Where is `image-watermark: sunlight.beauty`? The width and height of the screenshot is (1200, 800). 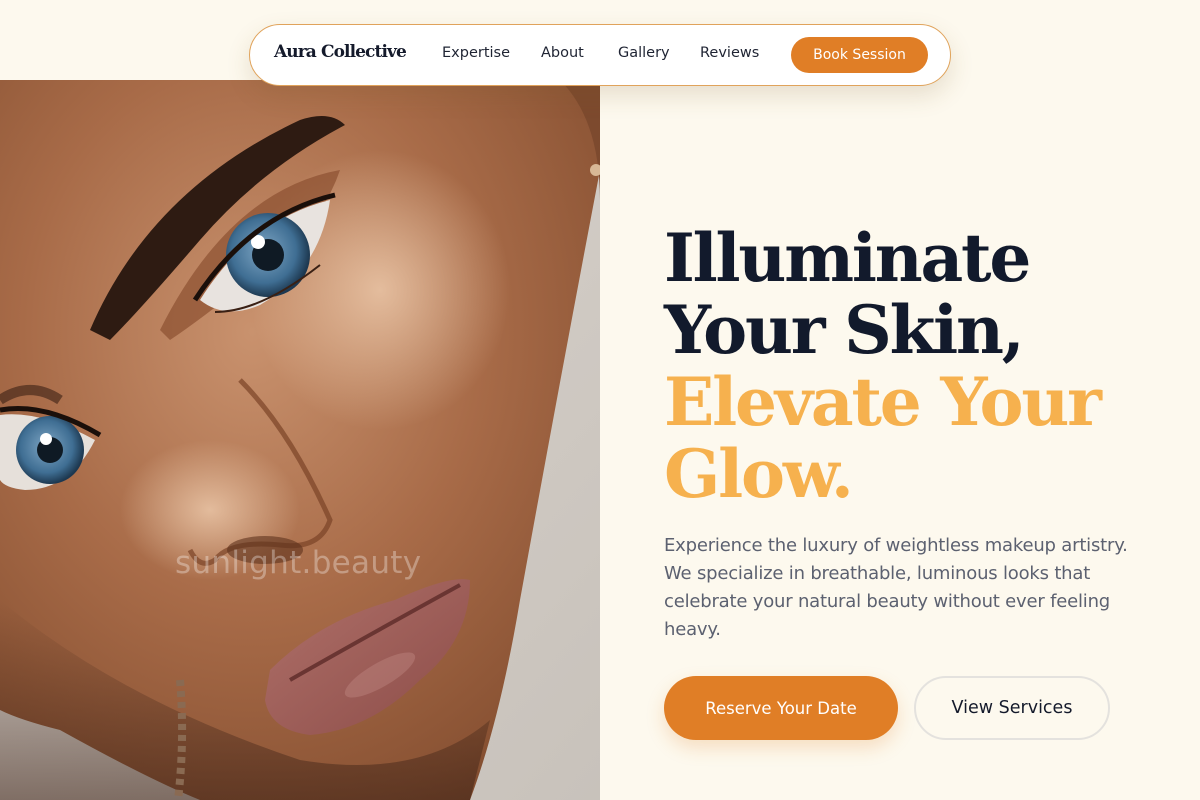 image-watermark: sunlight.beauty is located at coordinates (298, 563).